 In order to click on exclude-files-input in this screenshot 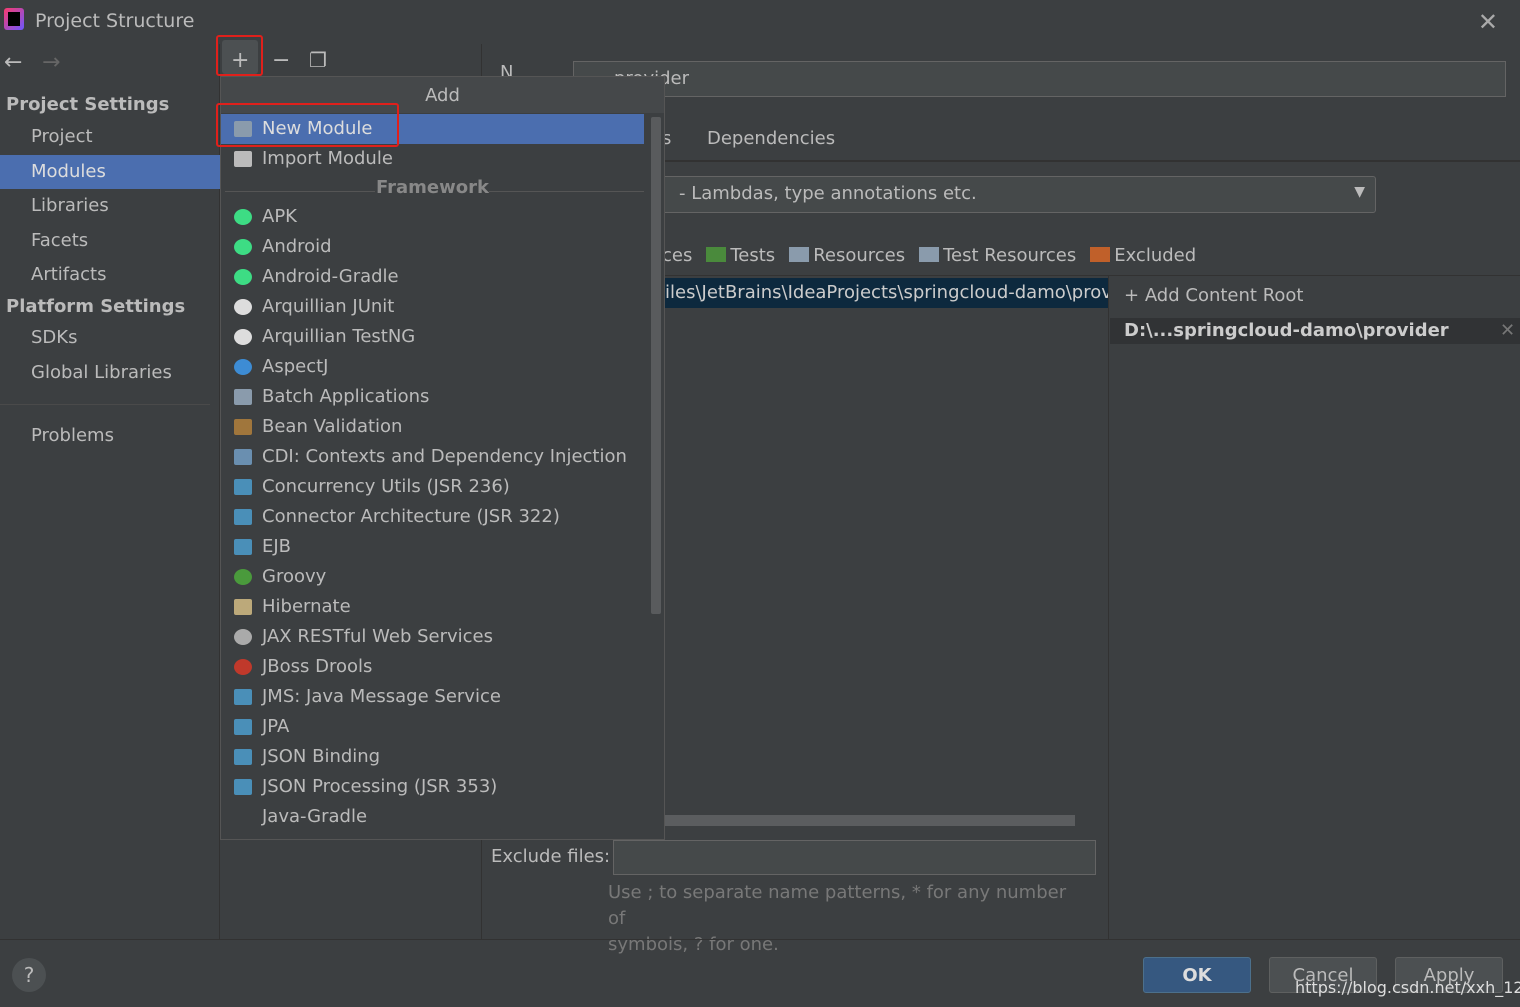, I will do `click(854, 857)`.